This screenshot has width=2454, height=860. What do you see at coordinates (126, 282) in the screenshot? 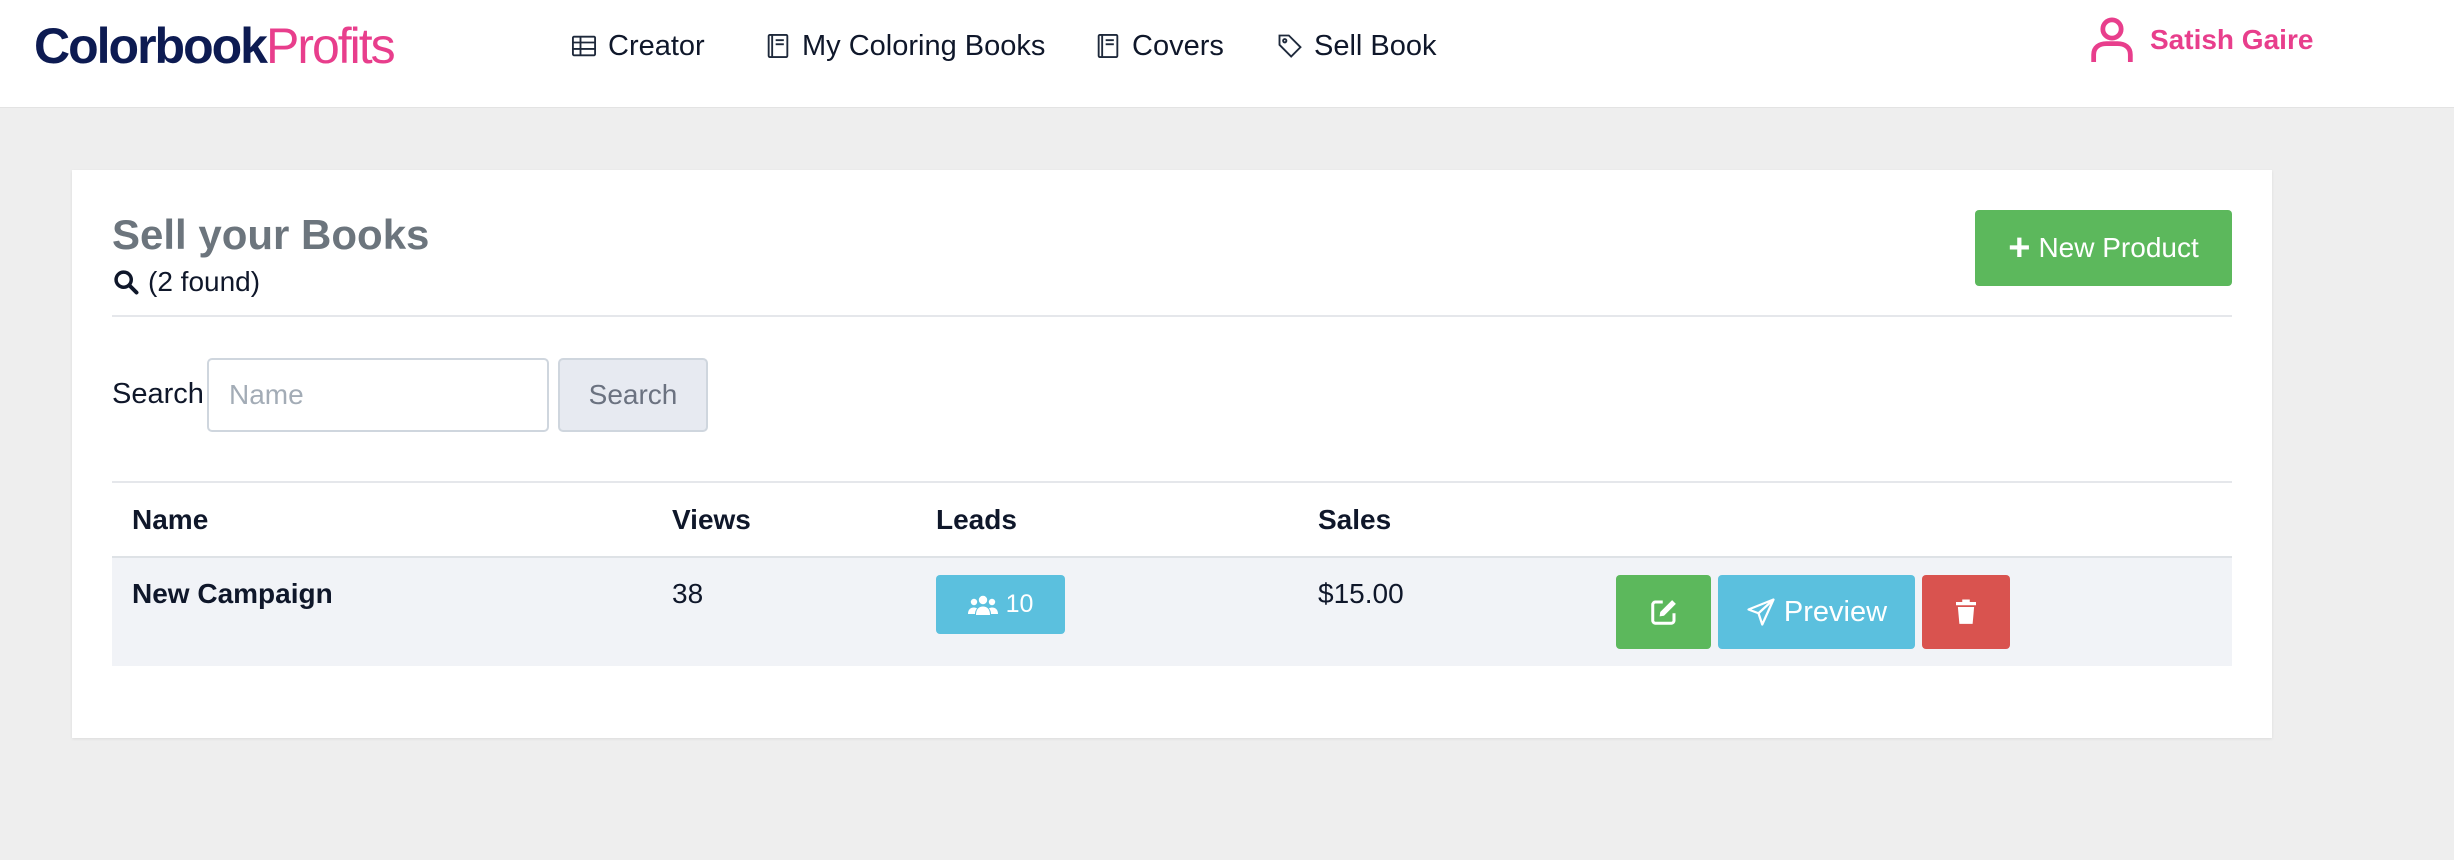
I see `search-icon` at bounding box center [126, 282].